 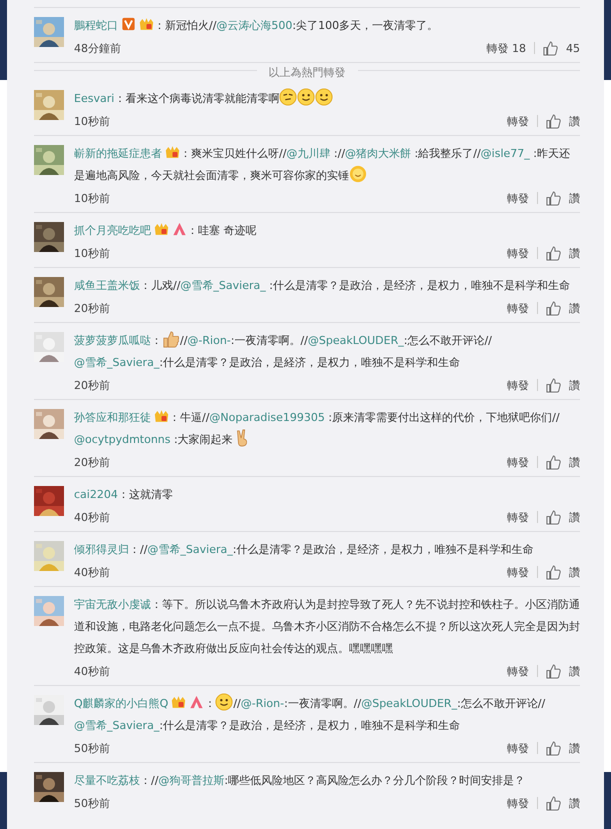 I want to click on sun-icon, so click(x=358, y=174).